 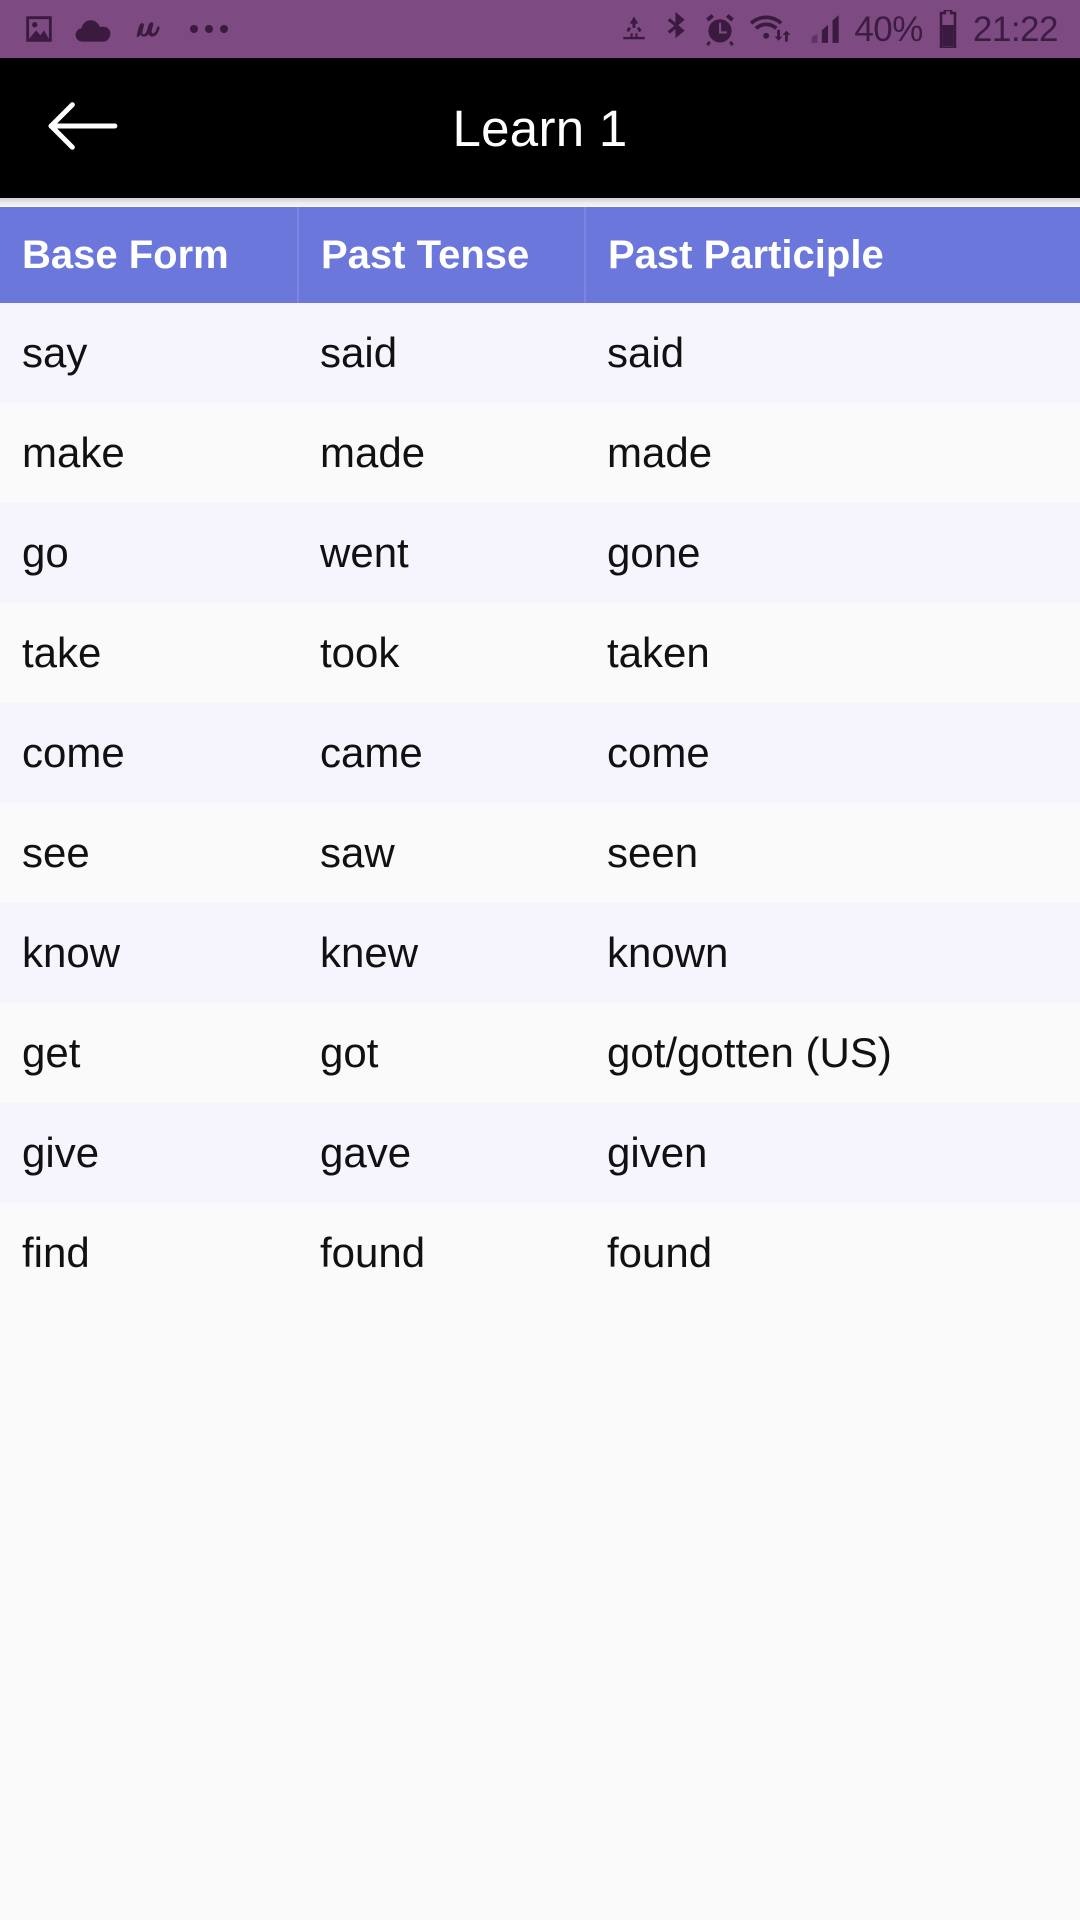 I want to click on table-row: give gave given, so click(x=540, y=1153).